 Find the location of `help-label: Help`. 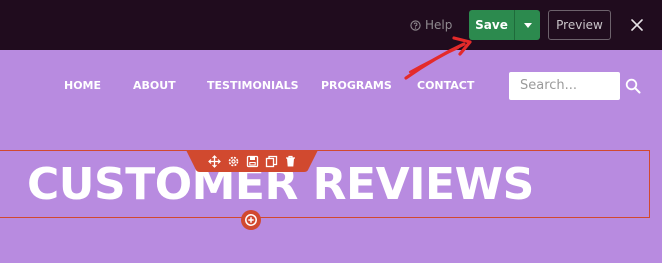

help-label: Help is located at coordinates (439, 25).